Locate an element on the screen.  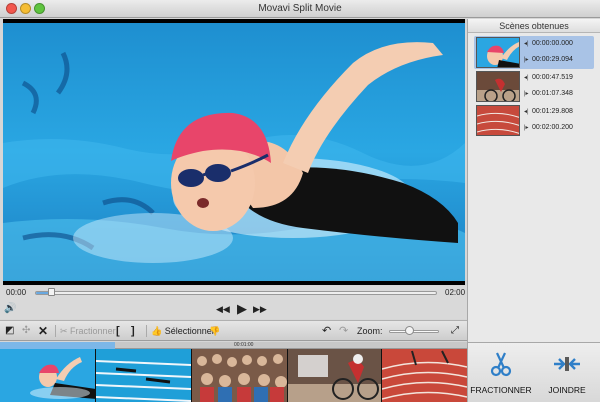
title-bar: Movavi Split Movie is located at coordinates (300, 9).